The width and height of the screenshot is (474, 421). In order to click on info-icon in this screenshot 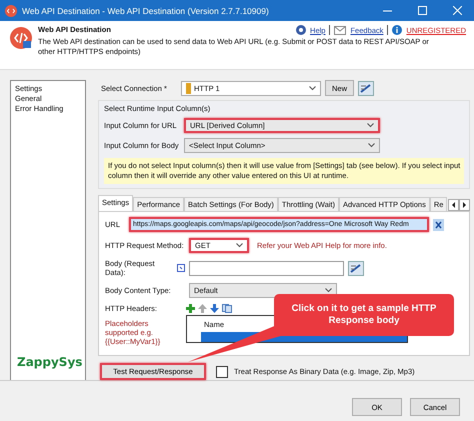, I will do `click(397, 30)`.